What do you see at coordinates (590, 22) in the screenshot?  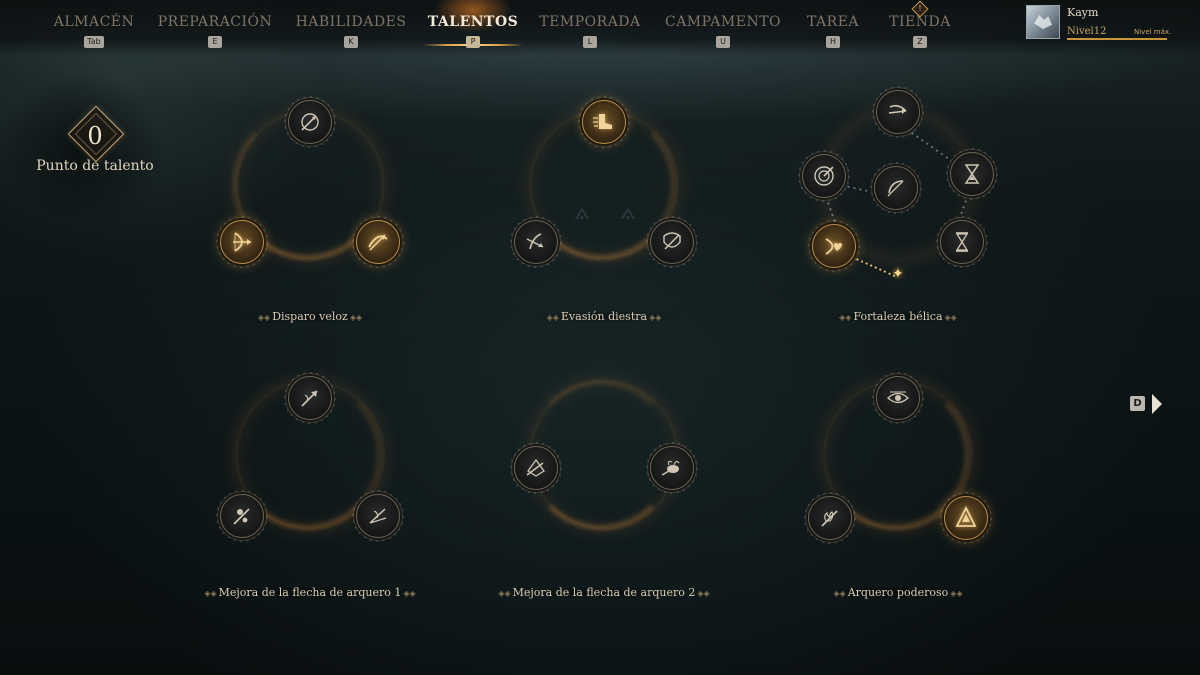 I see `tab-label: TEMPORADA` at bounding box center [590, 22].